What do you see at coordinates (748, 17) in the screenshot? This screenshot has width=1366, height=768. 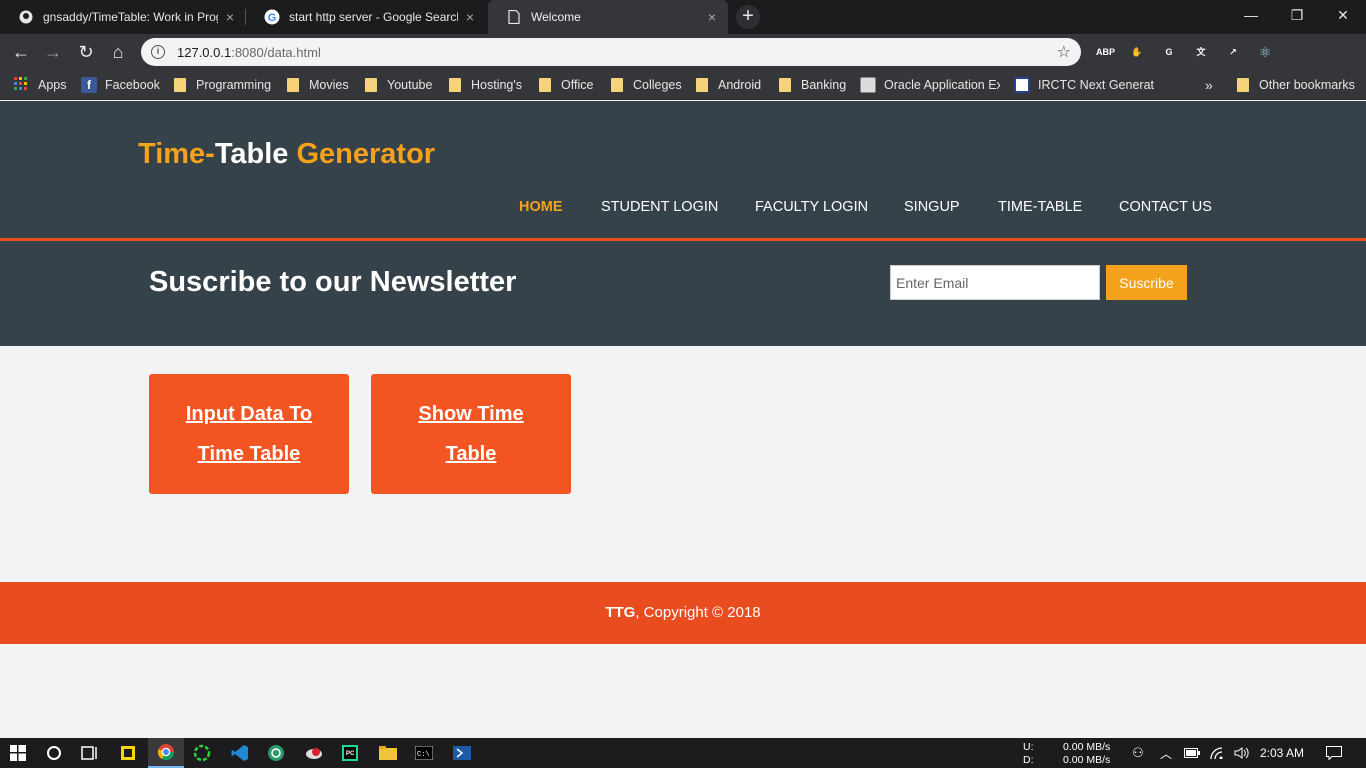 I see `new-tab-button: +` at bounding box center [748, 17].